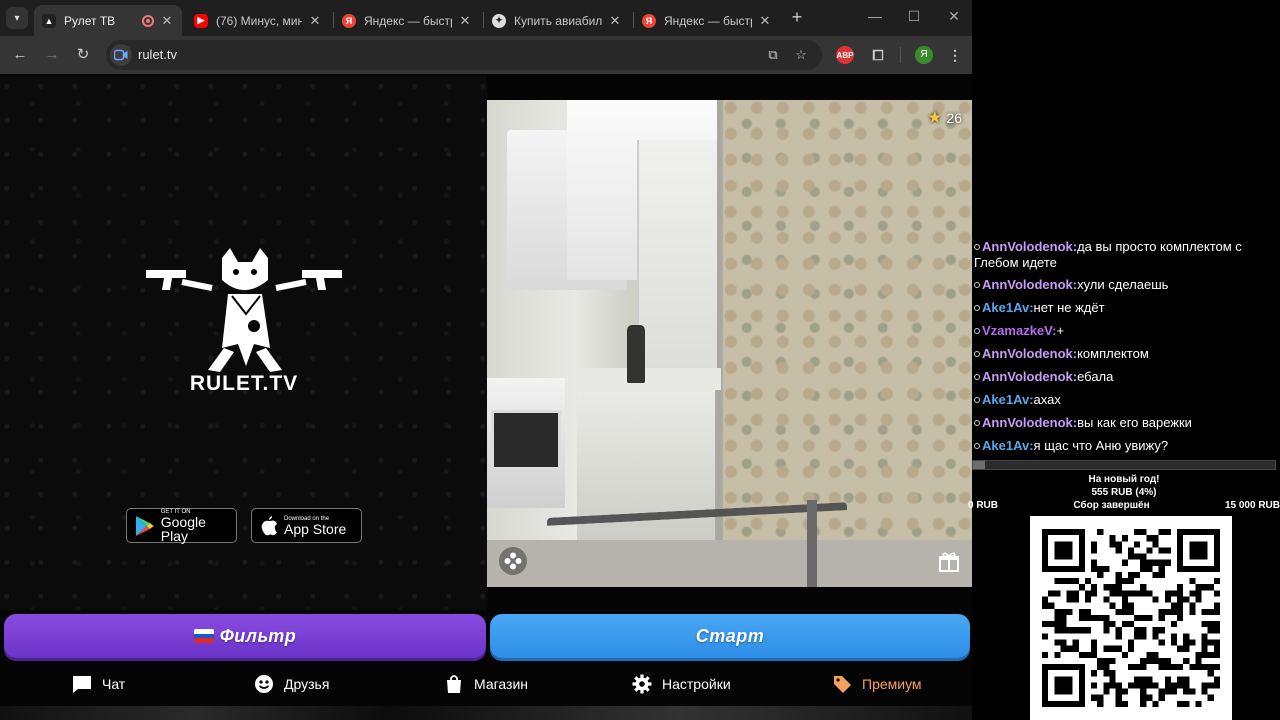  Describe the element at coordinates (244, 383) in the screenshot. I see `logo-text: RULET.TV` at that location.